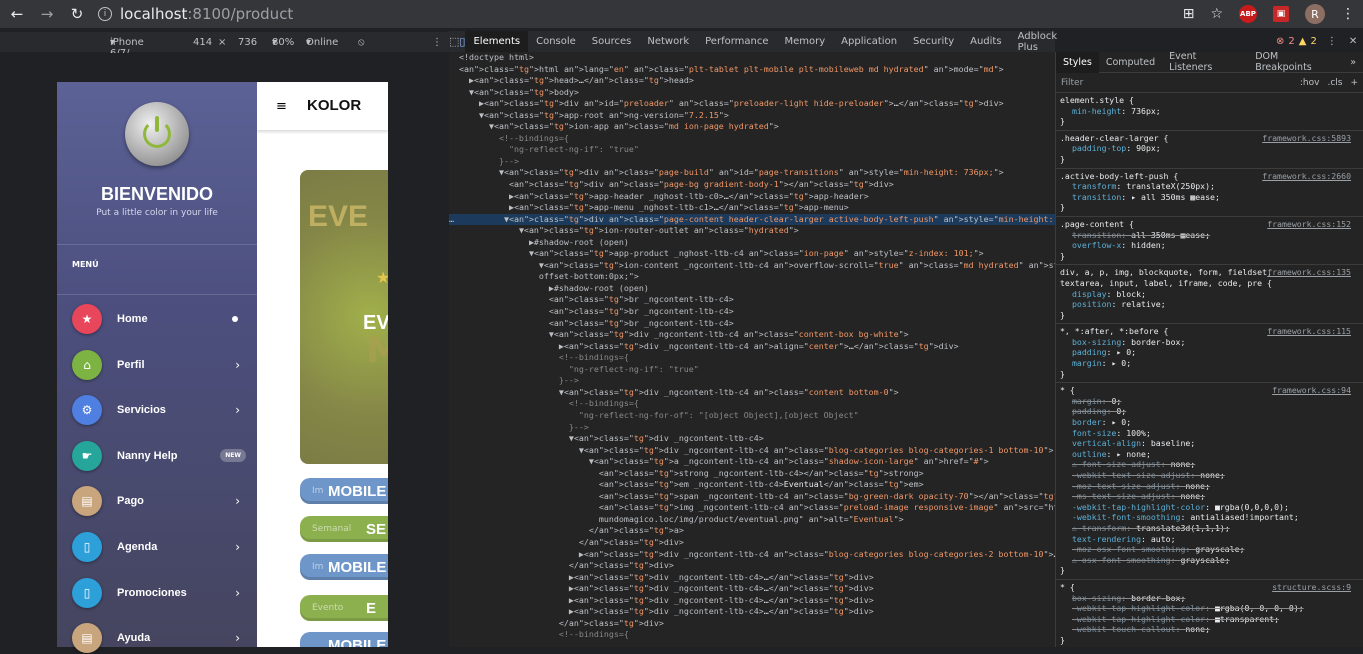 The image size is (1363, 654). What do you see at coordinates (202, 42) in the screenshot?
I see `viewport-width: 414` at bounding box center [202, 42].